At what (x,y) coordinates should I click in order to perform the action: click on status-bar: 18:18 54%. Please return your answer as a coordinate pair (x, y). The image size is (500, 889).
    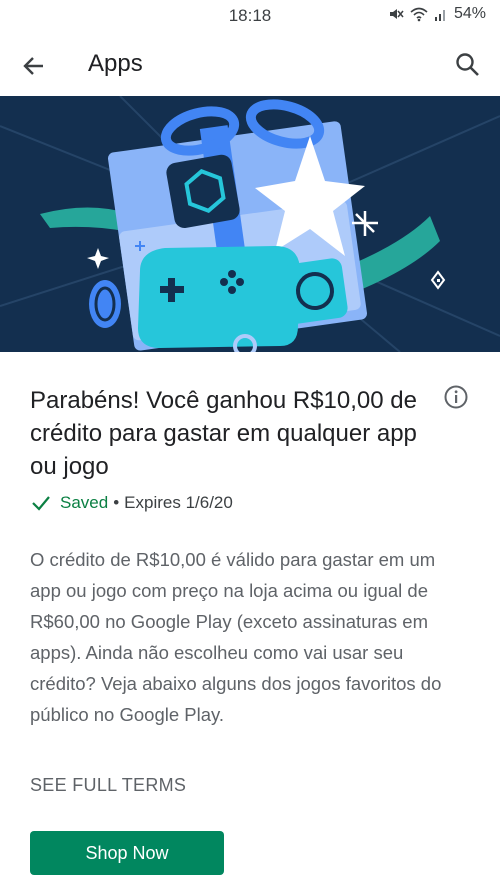
    Looking at the image, I should click on (250, 16).